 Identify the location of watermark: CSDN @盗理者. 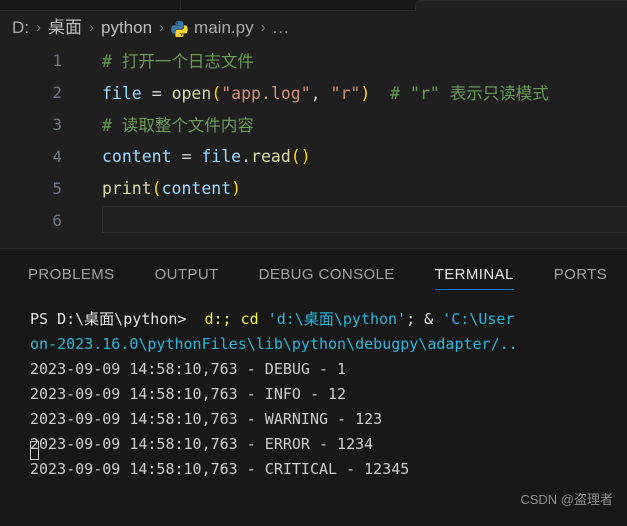
(566, 499).